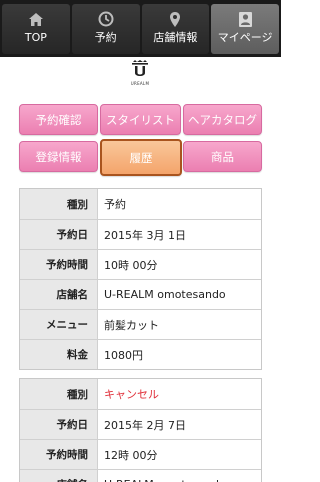 The height and width of the screenshot is (482, 320). What do you see at coordinates (175, 19) in the screenshot?
I see `map-pin-icon` at bounding box center [175, 19].